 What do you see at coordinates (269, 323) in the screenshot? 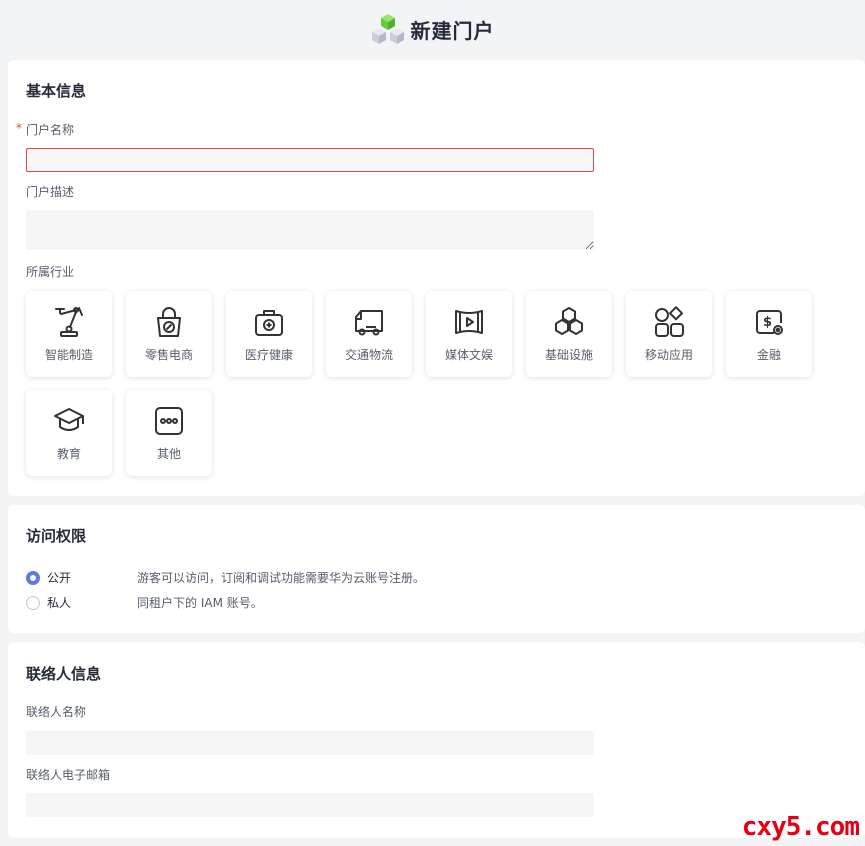
I see `medical-kit-icon` at bounding box center [269, 323].